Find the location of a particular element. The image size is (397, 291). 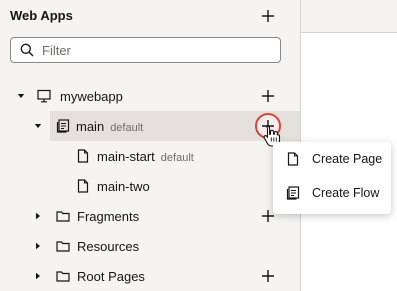

menu-item-label: Create Flow is located at coordinates (346, 193).